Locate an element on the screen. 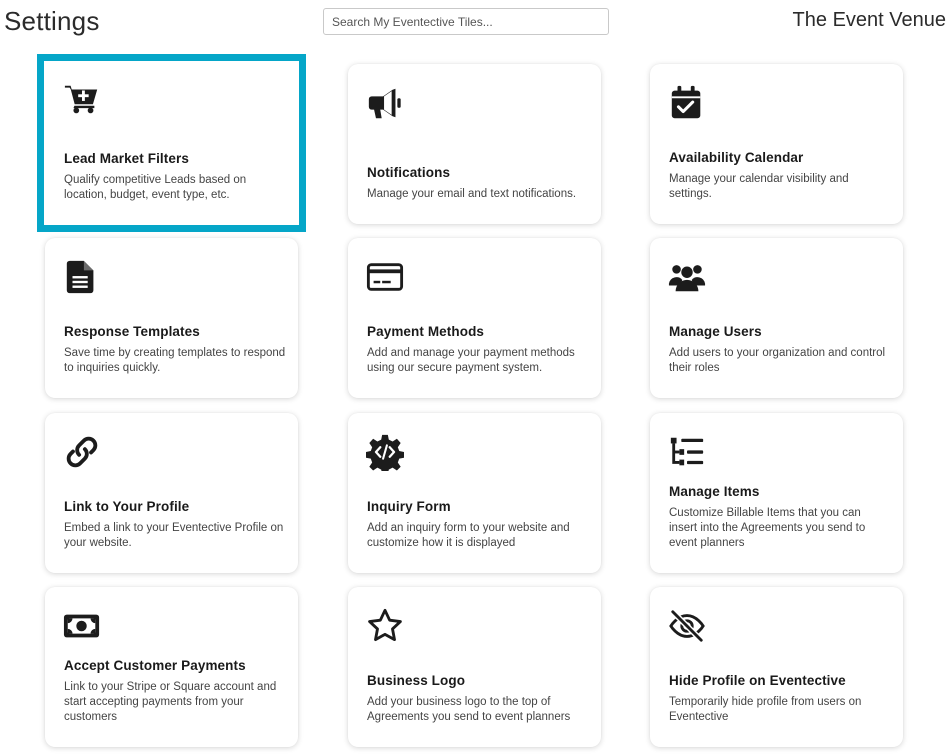 The width and height of the screenshot is (952, 755). cart-plus-icon is located at coordinates (82, 100).